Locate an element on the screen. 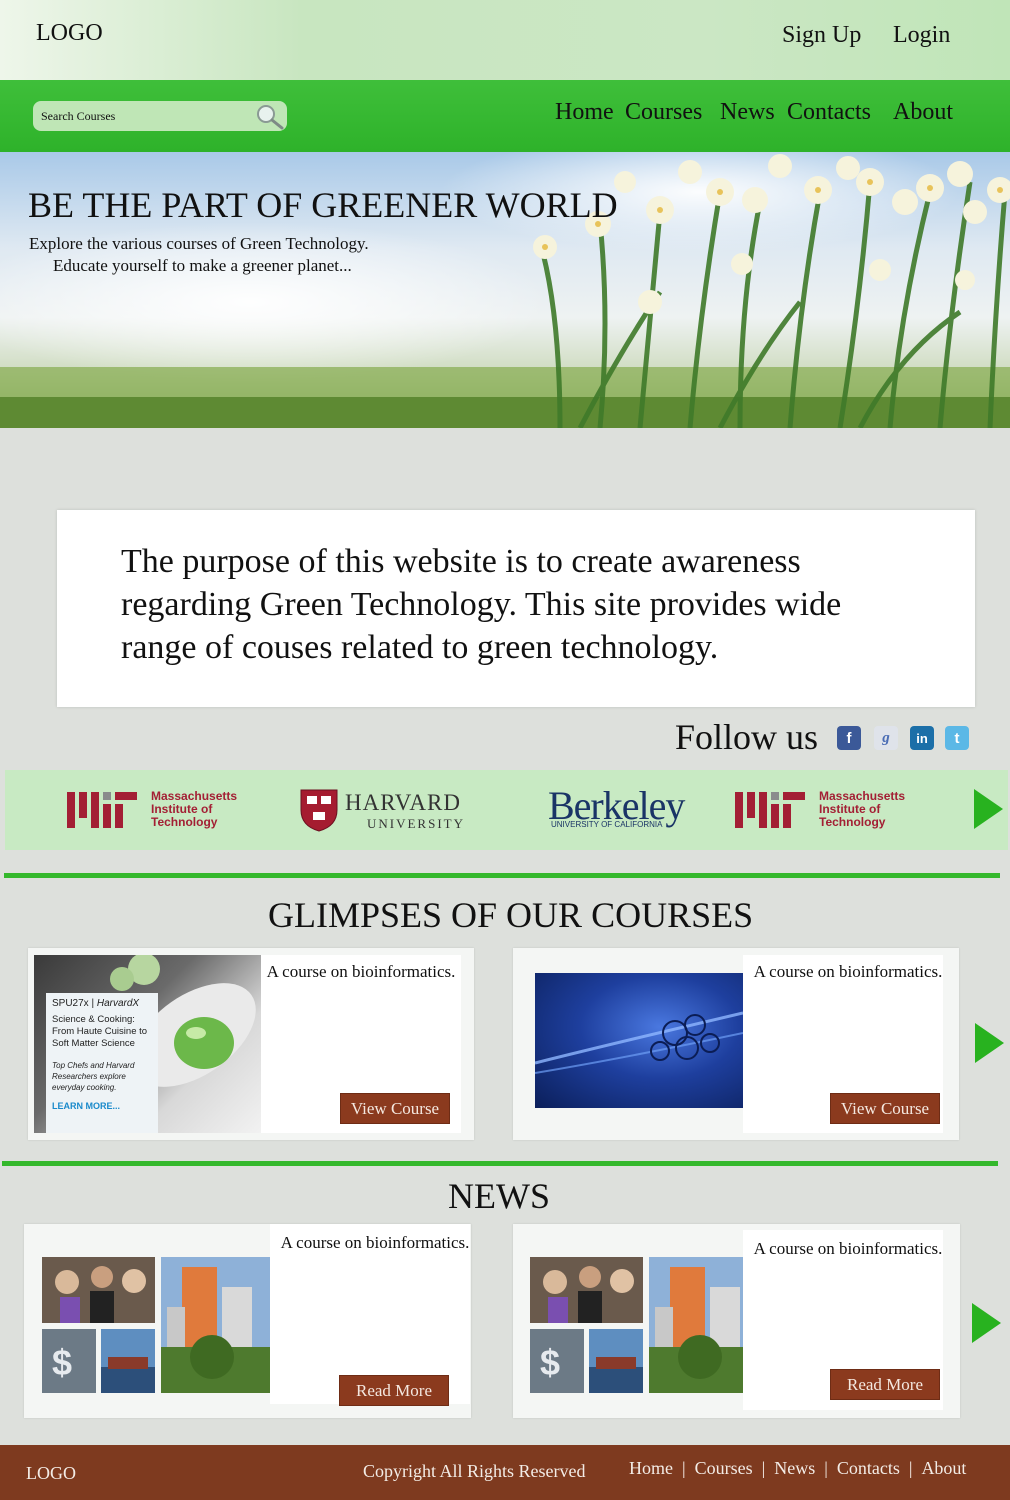  footer-copyright: Copyright All Rights Reserved is located at coordinates (474, 1471).